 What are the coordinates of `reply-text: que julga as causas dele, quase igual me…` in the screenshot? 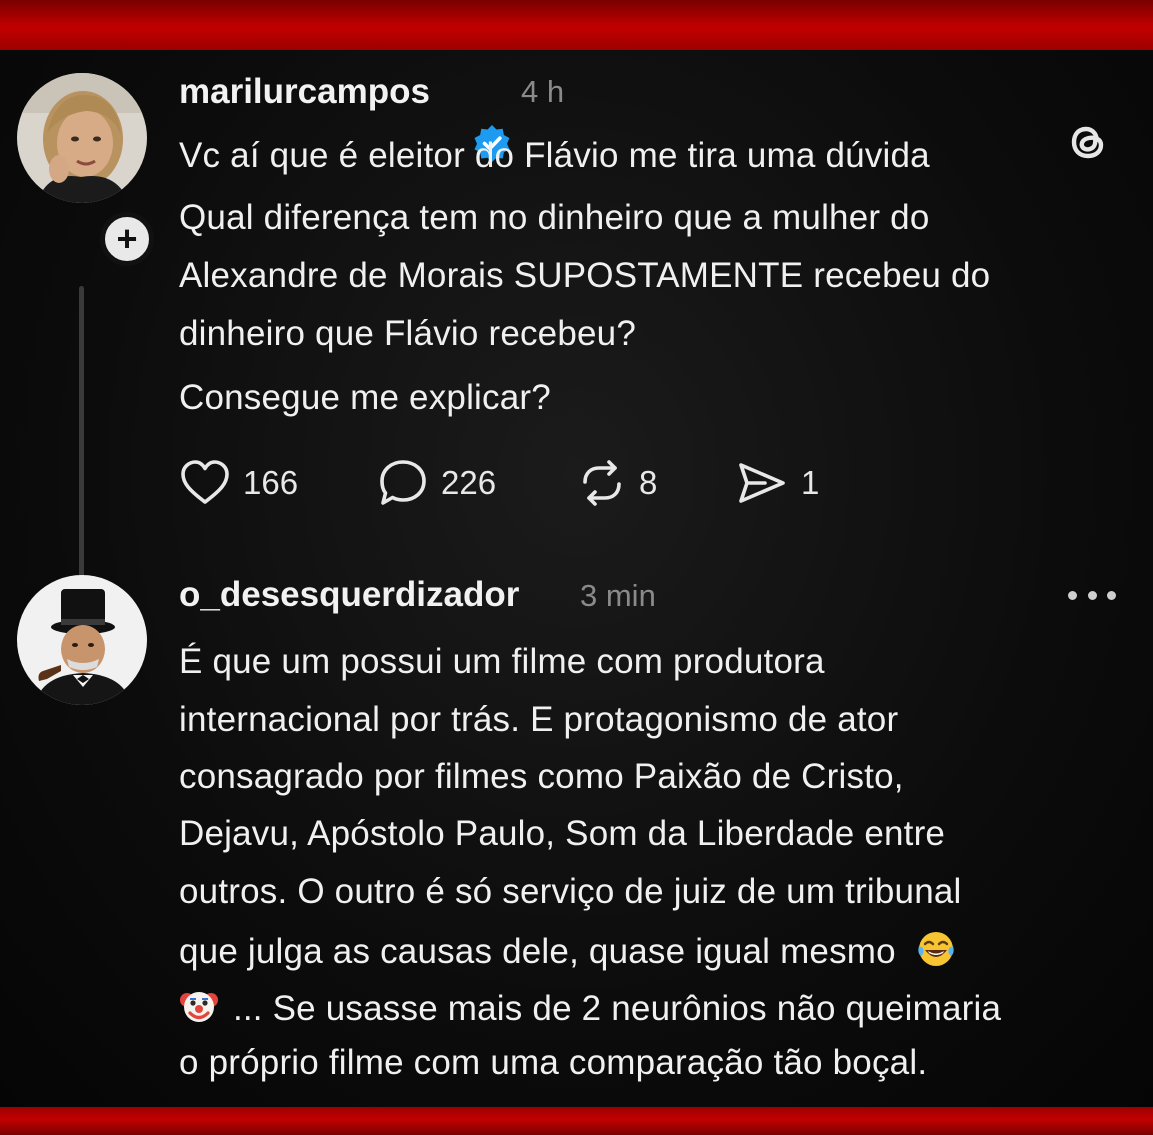 It's located at (537, 951).